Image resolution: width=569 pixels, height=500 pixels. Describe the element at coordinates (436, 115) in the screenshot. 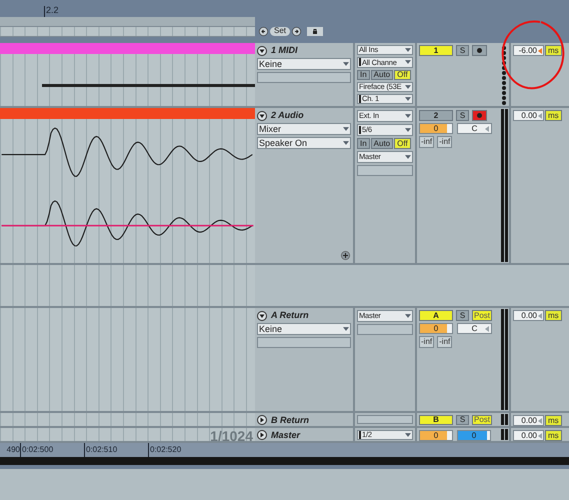

I see `track-activator-button: 2` at that location.